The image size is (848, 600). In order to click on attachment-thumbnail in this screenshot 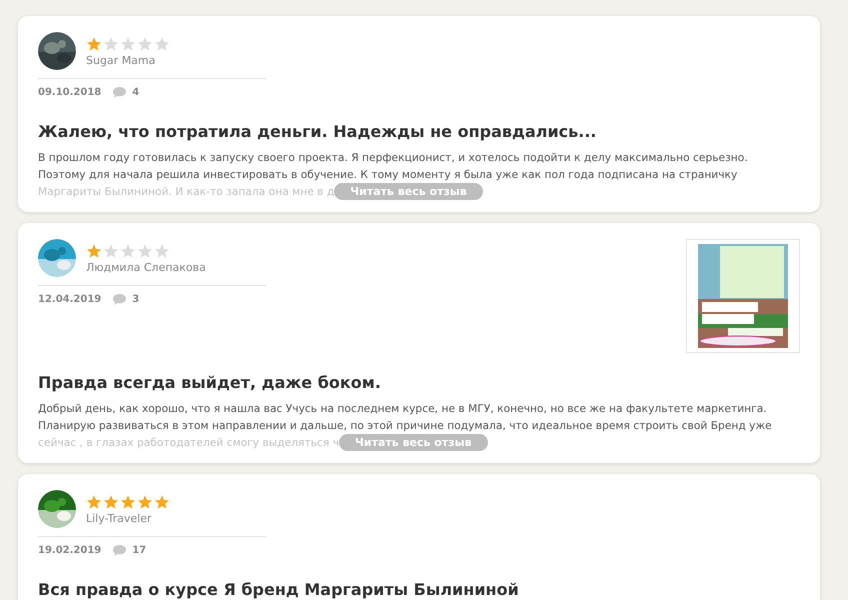, I will do `click(743, 296)`.